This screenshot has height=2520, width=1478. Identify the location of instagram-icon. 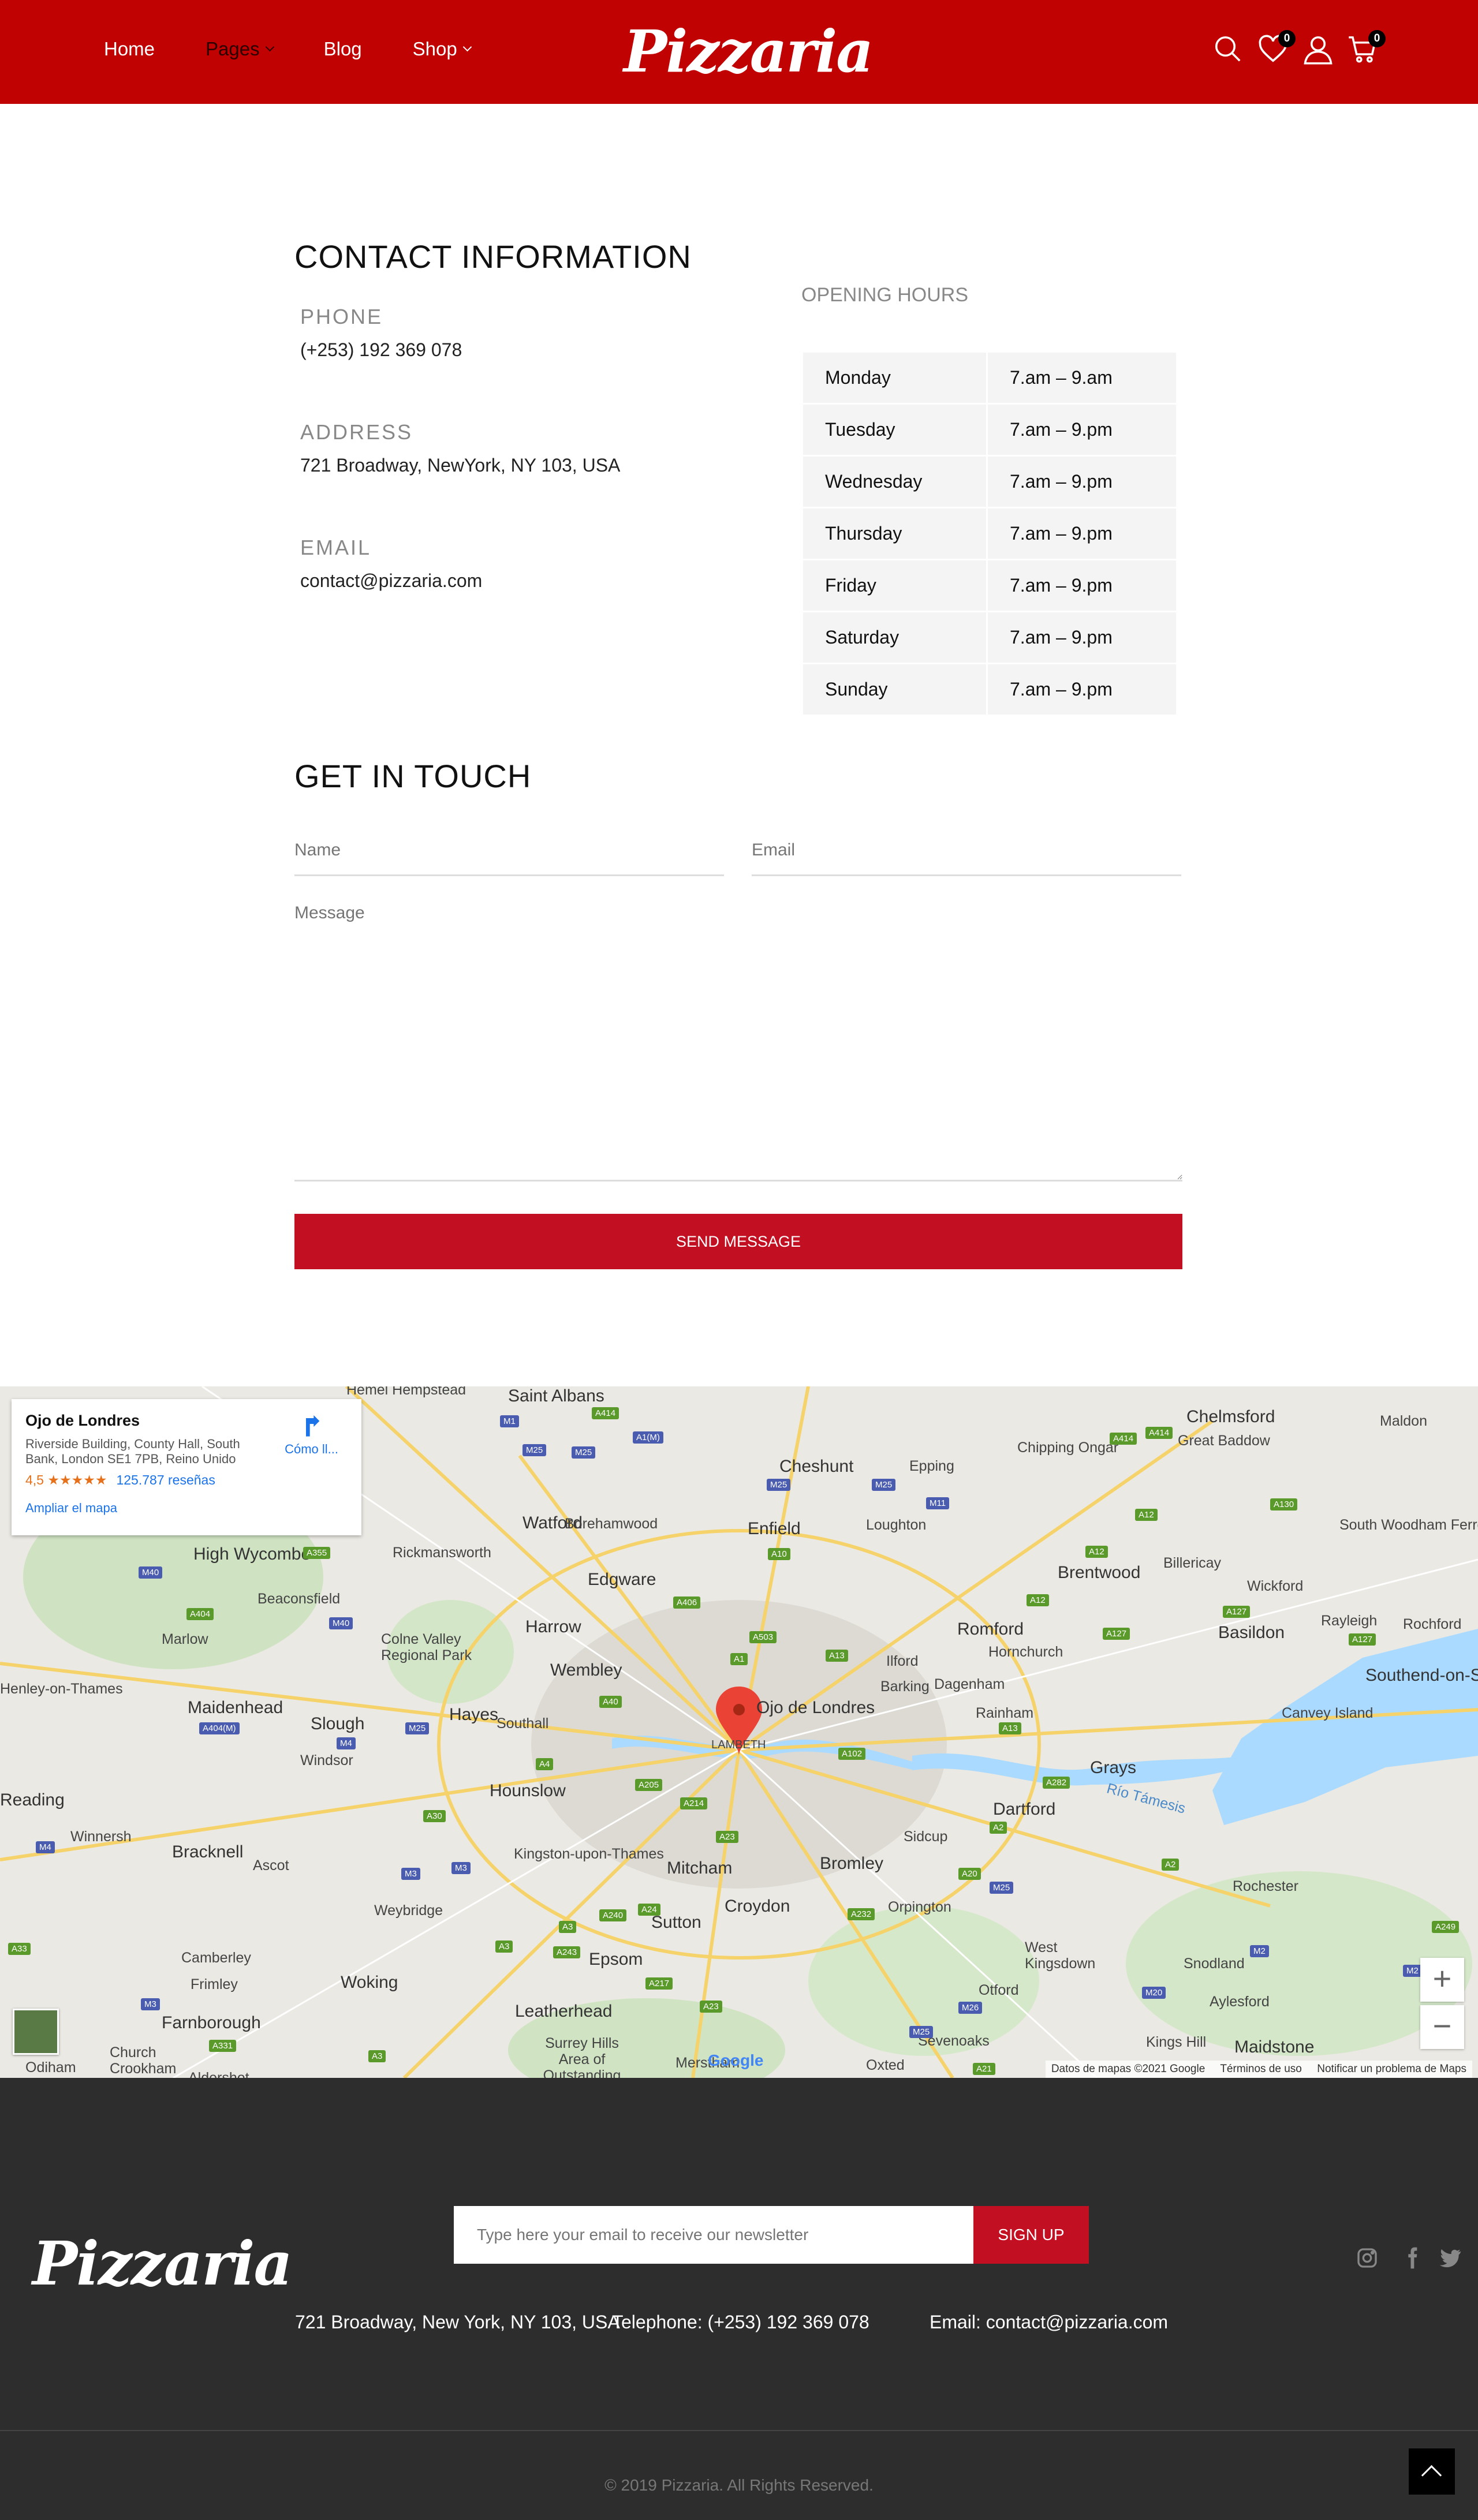
(1367, 2258).